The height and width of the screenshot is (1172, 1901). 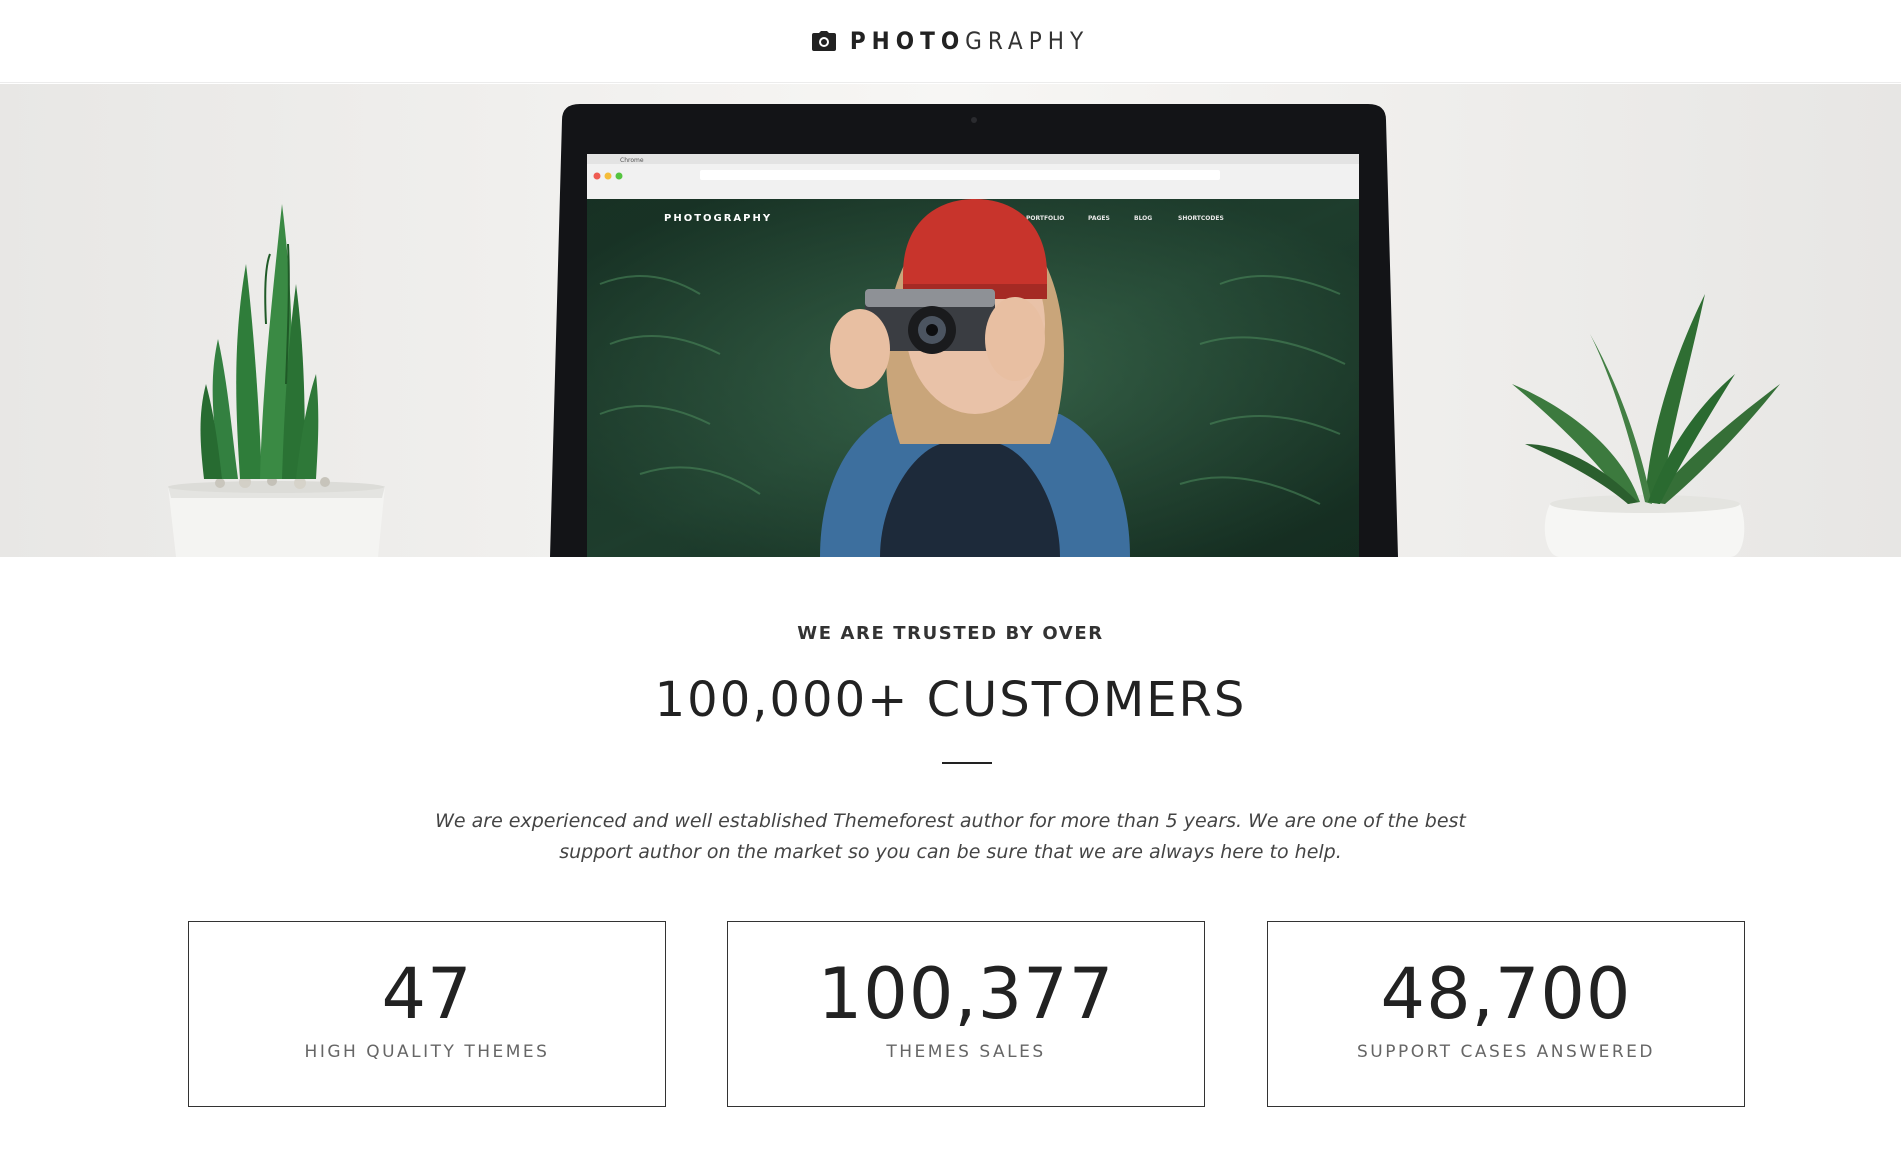 What do you see at coordinates (967, 763) in the screenshot?
I see `section-divider` at bounding box center [967, 763].